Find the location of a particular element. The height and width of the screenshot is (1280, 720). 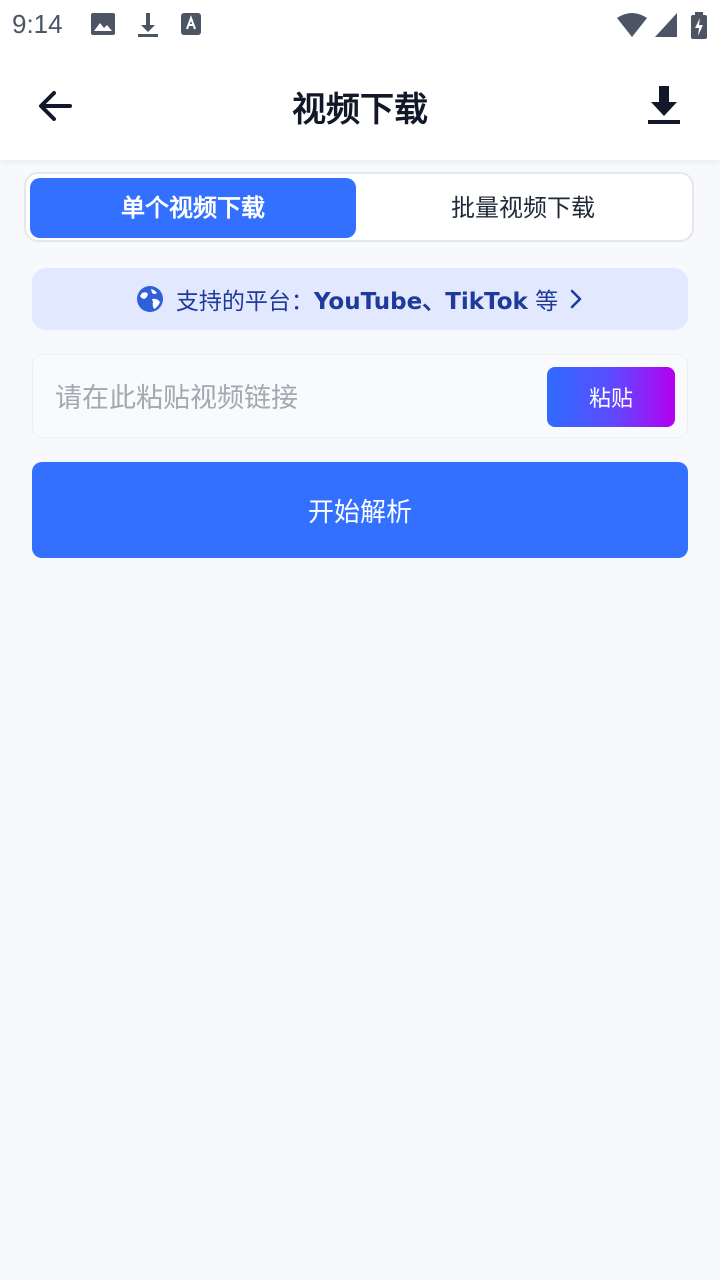

page-title: 视频下载 is located at coordinates (360, 110).